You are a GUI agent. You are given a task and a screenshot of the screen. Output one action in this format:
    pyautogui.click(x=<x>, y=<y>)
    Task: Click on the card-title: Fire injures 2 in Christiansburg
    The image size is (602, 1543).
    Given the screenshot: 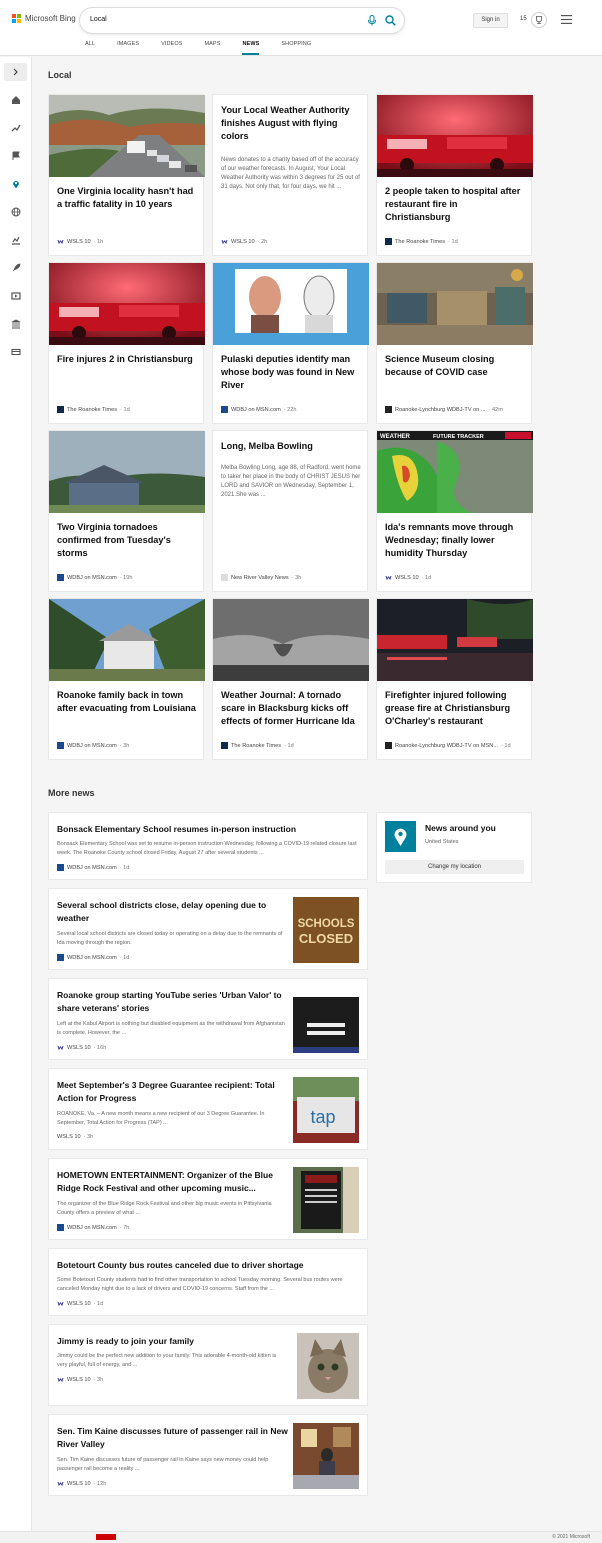 What is the action you would take?
    pyautogui.click(x=127, y=359)
    